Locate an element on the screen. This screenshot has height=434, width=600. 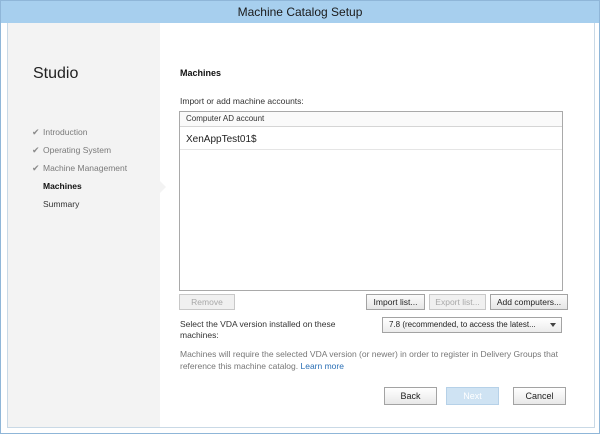
step-label: Introduction is located at coordinates (65, 132).